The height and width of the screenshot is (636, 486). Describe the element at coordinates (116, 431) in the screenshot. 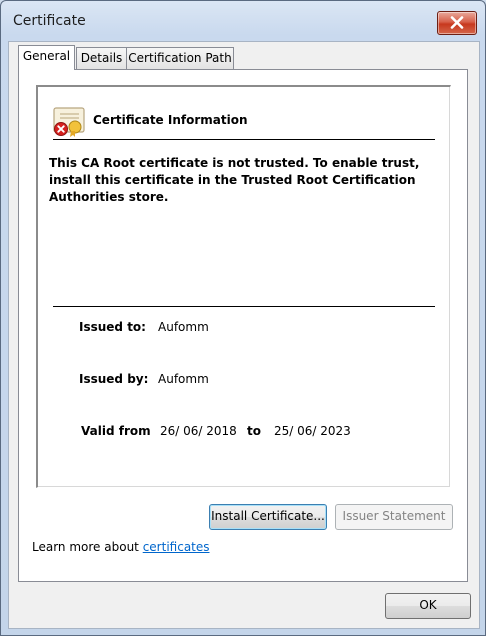

I see `valid-from-label: Valid from` at that location.